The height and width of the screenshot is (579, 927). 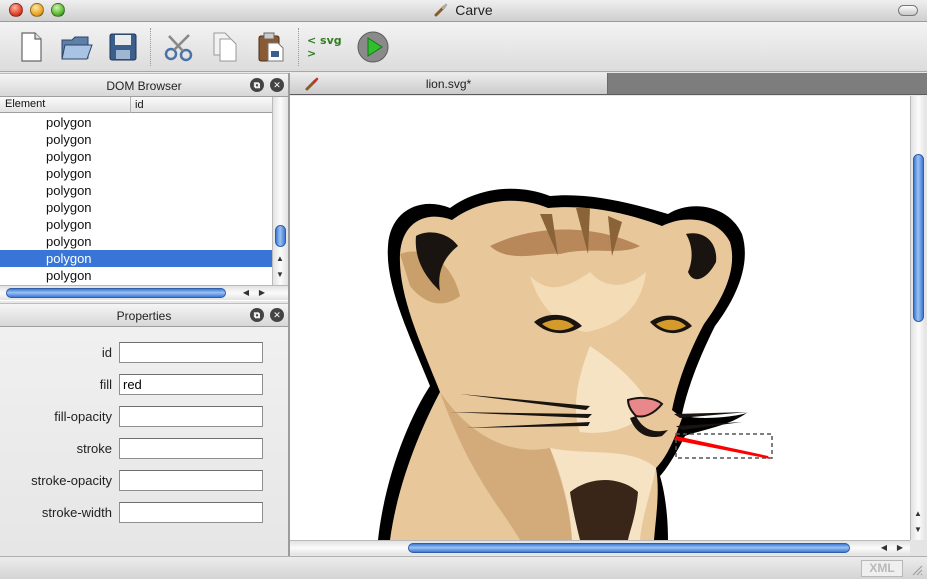 What do you see at coordinates (908, 10) in the screenshot?
I see `toolbar-toggle-button` at bounding box center [908, 10].